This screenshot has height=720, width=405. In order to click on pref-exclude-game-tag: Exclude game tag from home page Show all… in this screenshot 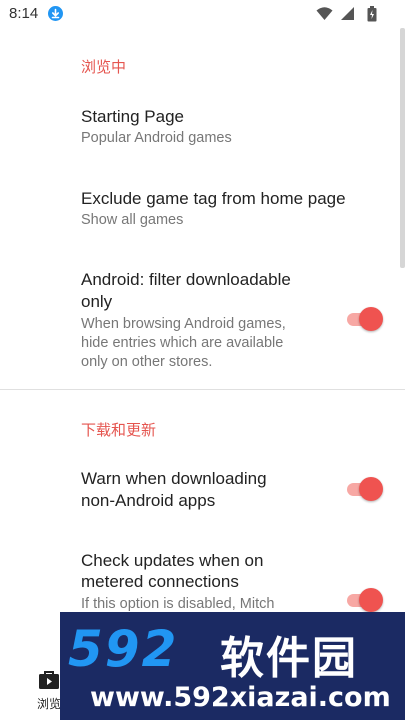, I will do `click(202, 210)`.